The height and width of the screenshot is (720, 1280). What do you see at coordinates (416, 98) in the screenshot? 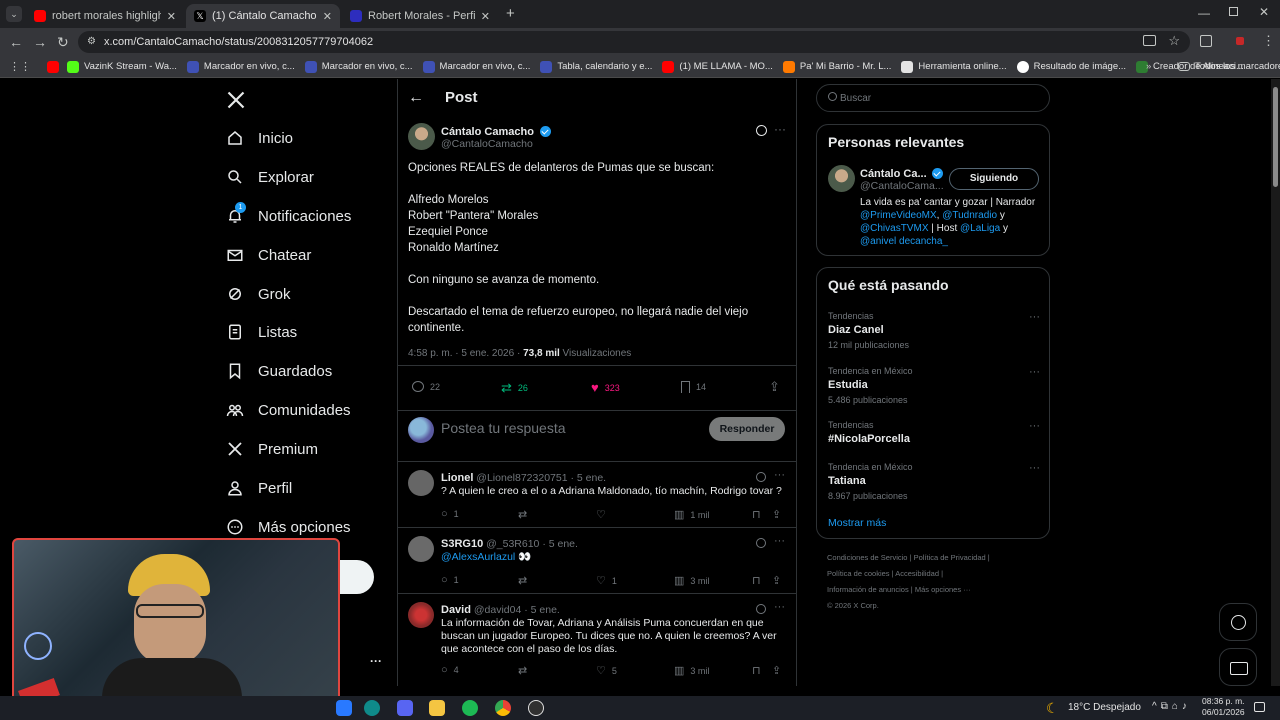
I see `back-arrow-icon: ←` at bounding box center [416, 98].